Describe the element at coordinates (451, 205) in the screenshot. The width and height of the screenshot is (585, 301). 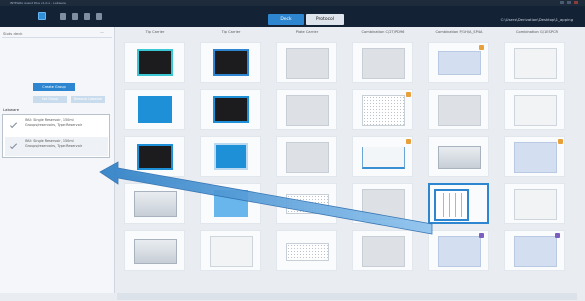
I see `reservoir-image` at that location.